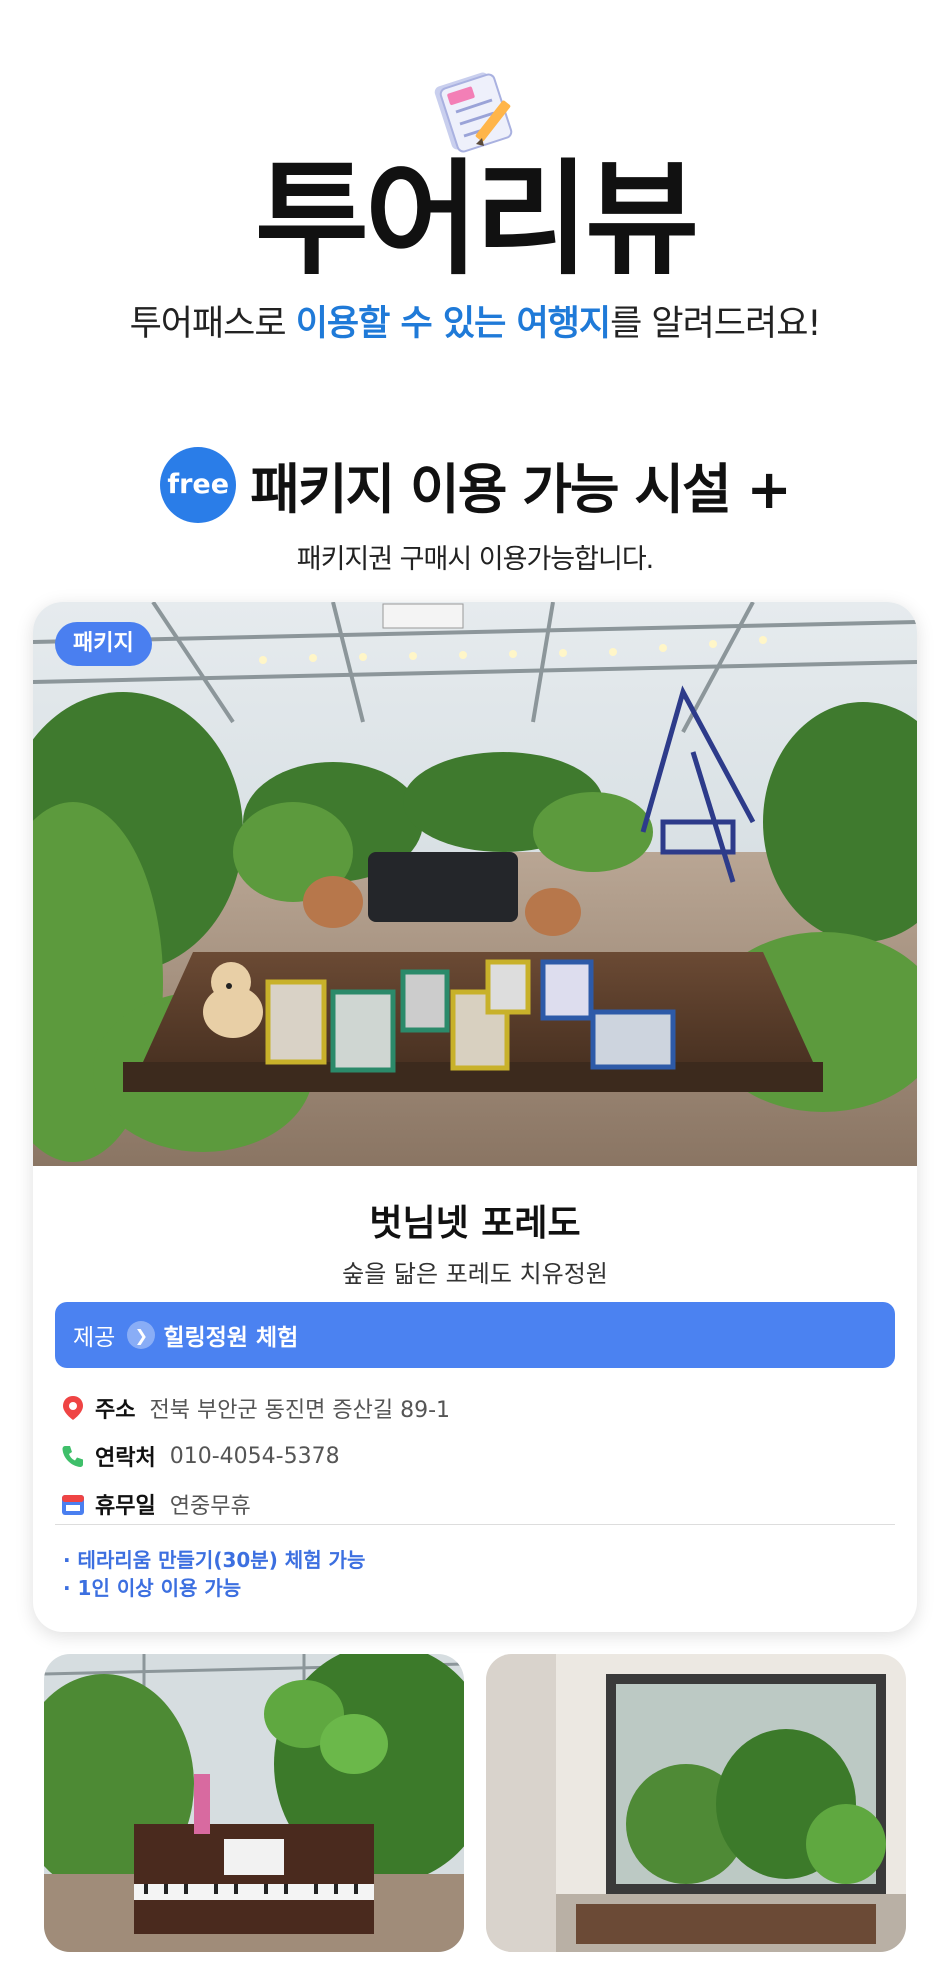  What do you see at coordinates (476, 220) in the screenshot?
I see `page-title: 투어리뷰` at bounding box center [476, 220].